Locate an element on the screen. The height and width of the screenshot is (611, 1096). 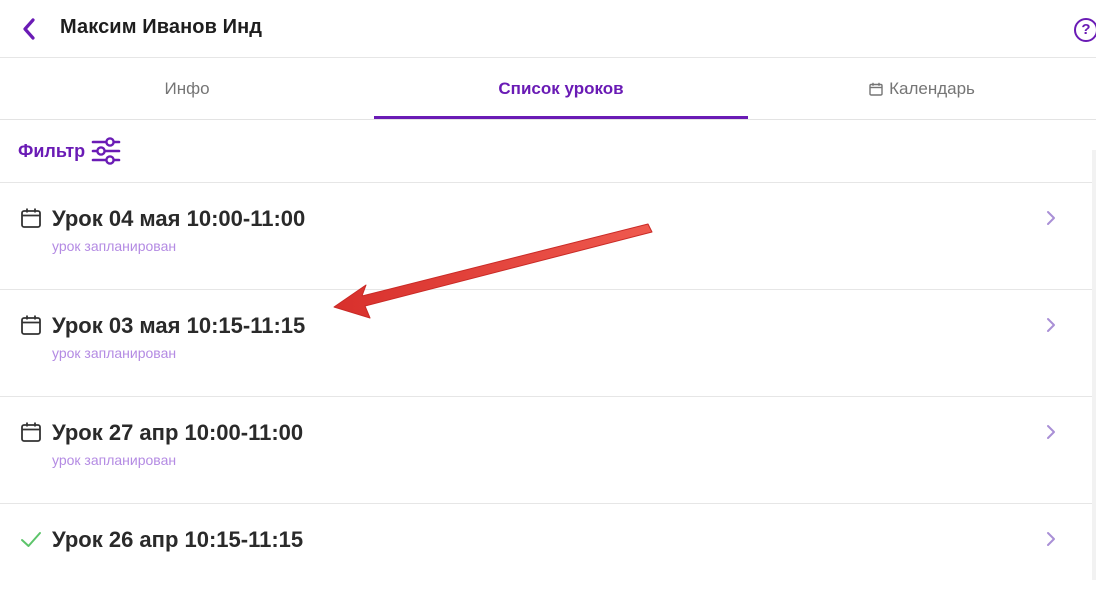
lesson-title: Урок 26 апр 10:15-11:15 is located at coordinates (178, 539).